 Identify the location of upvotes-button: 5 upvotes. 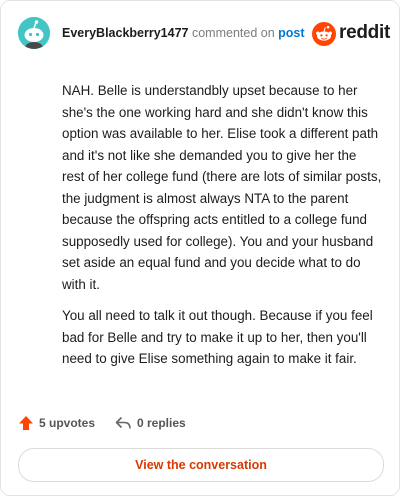
(56, 423).